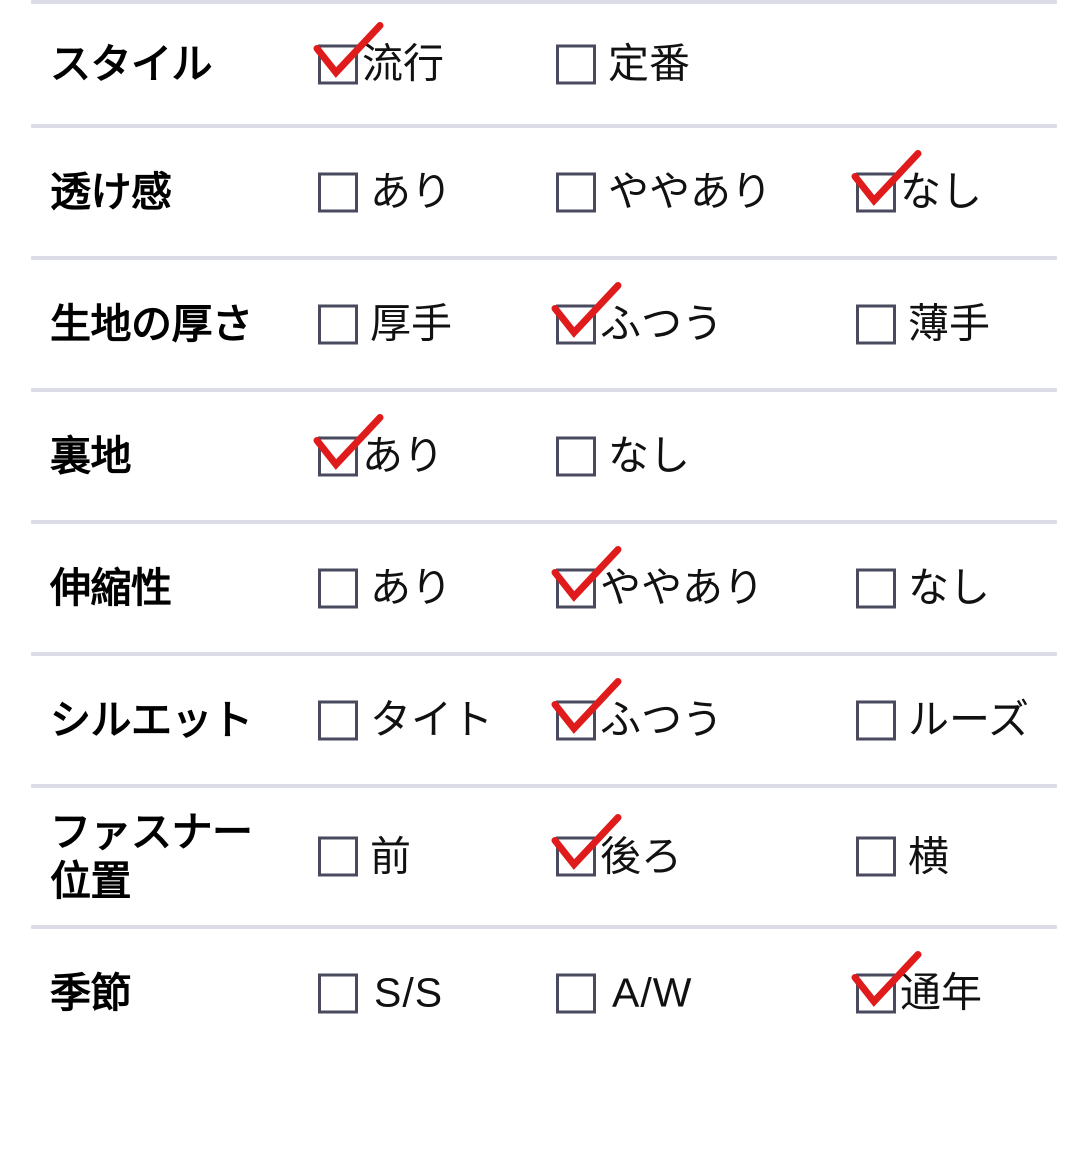 This screenshot has width=1080, height=1151. Describe the element at coordinates (390, 856) in the screenshot. I see `option-label: 前` at that location.